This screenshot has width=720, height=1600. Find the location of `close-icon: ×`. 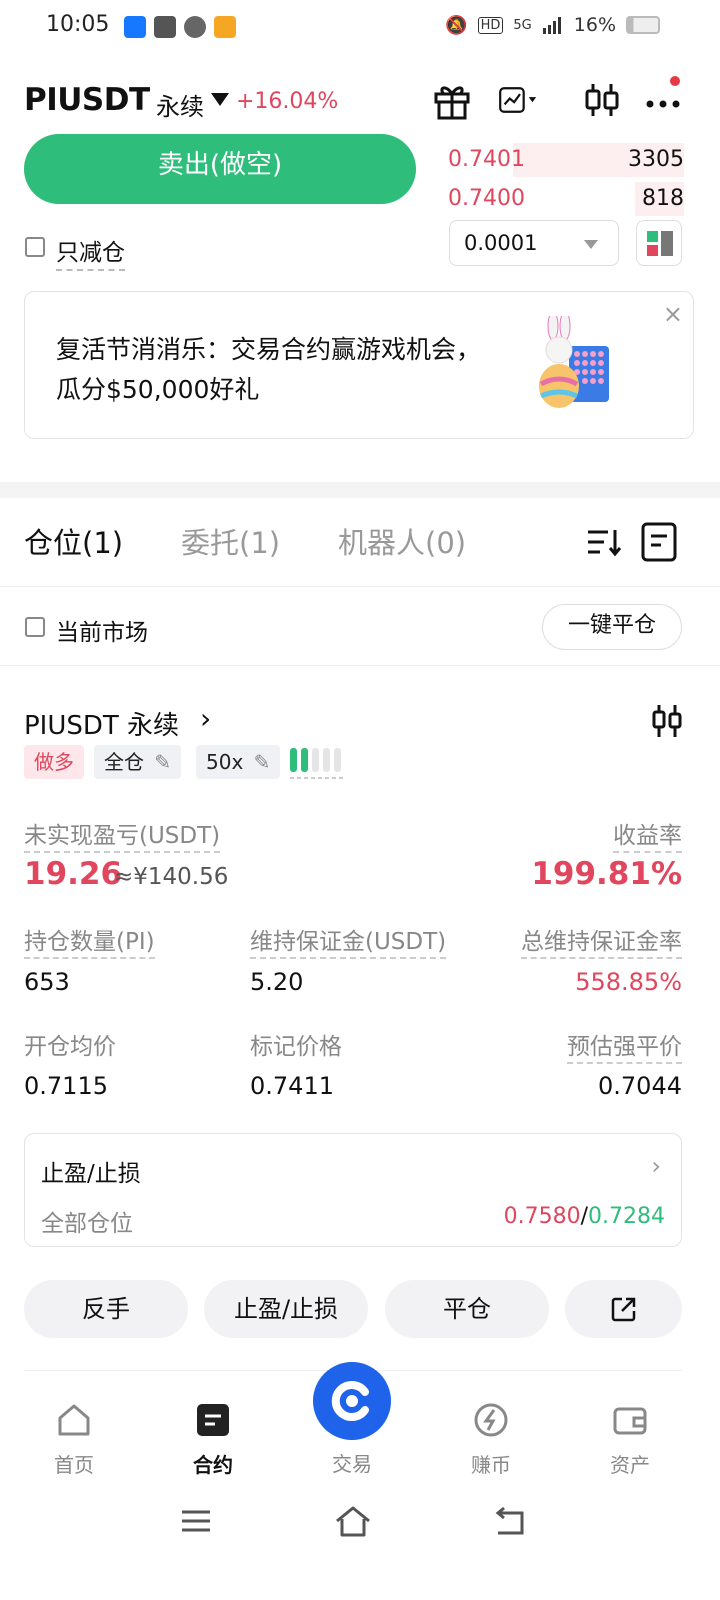

close-icon: × is located at coordinates (673, 314).